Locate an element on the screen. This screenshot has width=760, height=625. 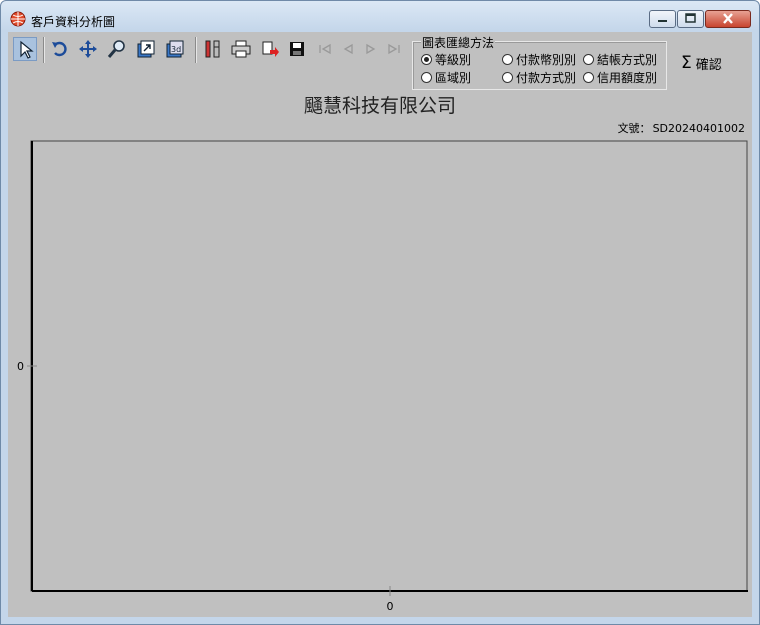
radio-credit-limit: 信用額度別 is located at coordinates (620, 77).